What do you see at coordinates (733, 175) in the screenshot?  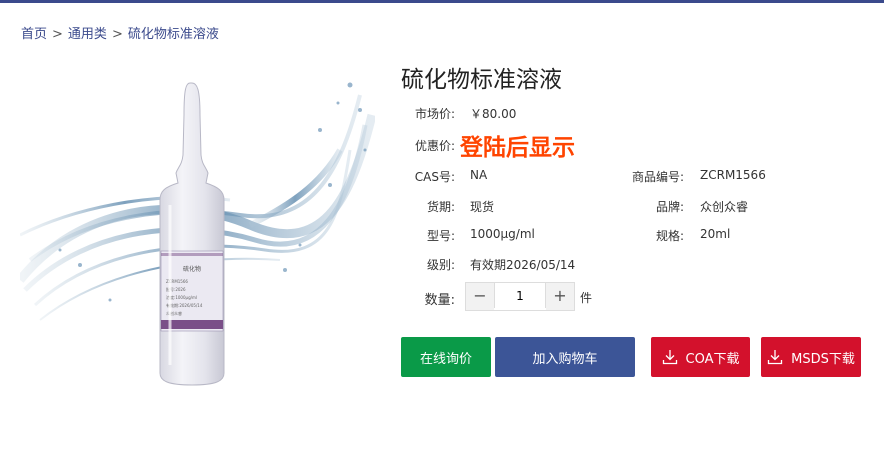 I see `product-code-value: ZCRM1566` at bounding box center [733, 175].